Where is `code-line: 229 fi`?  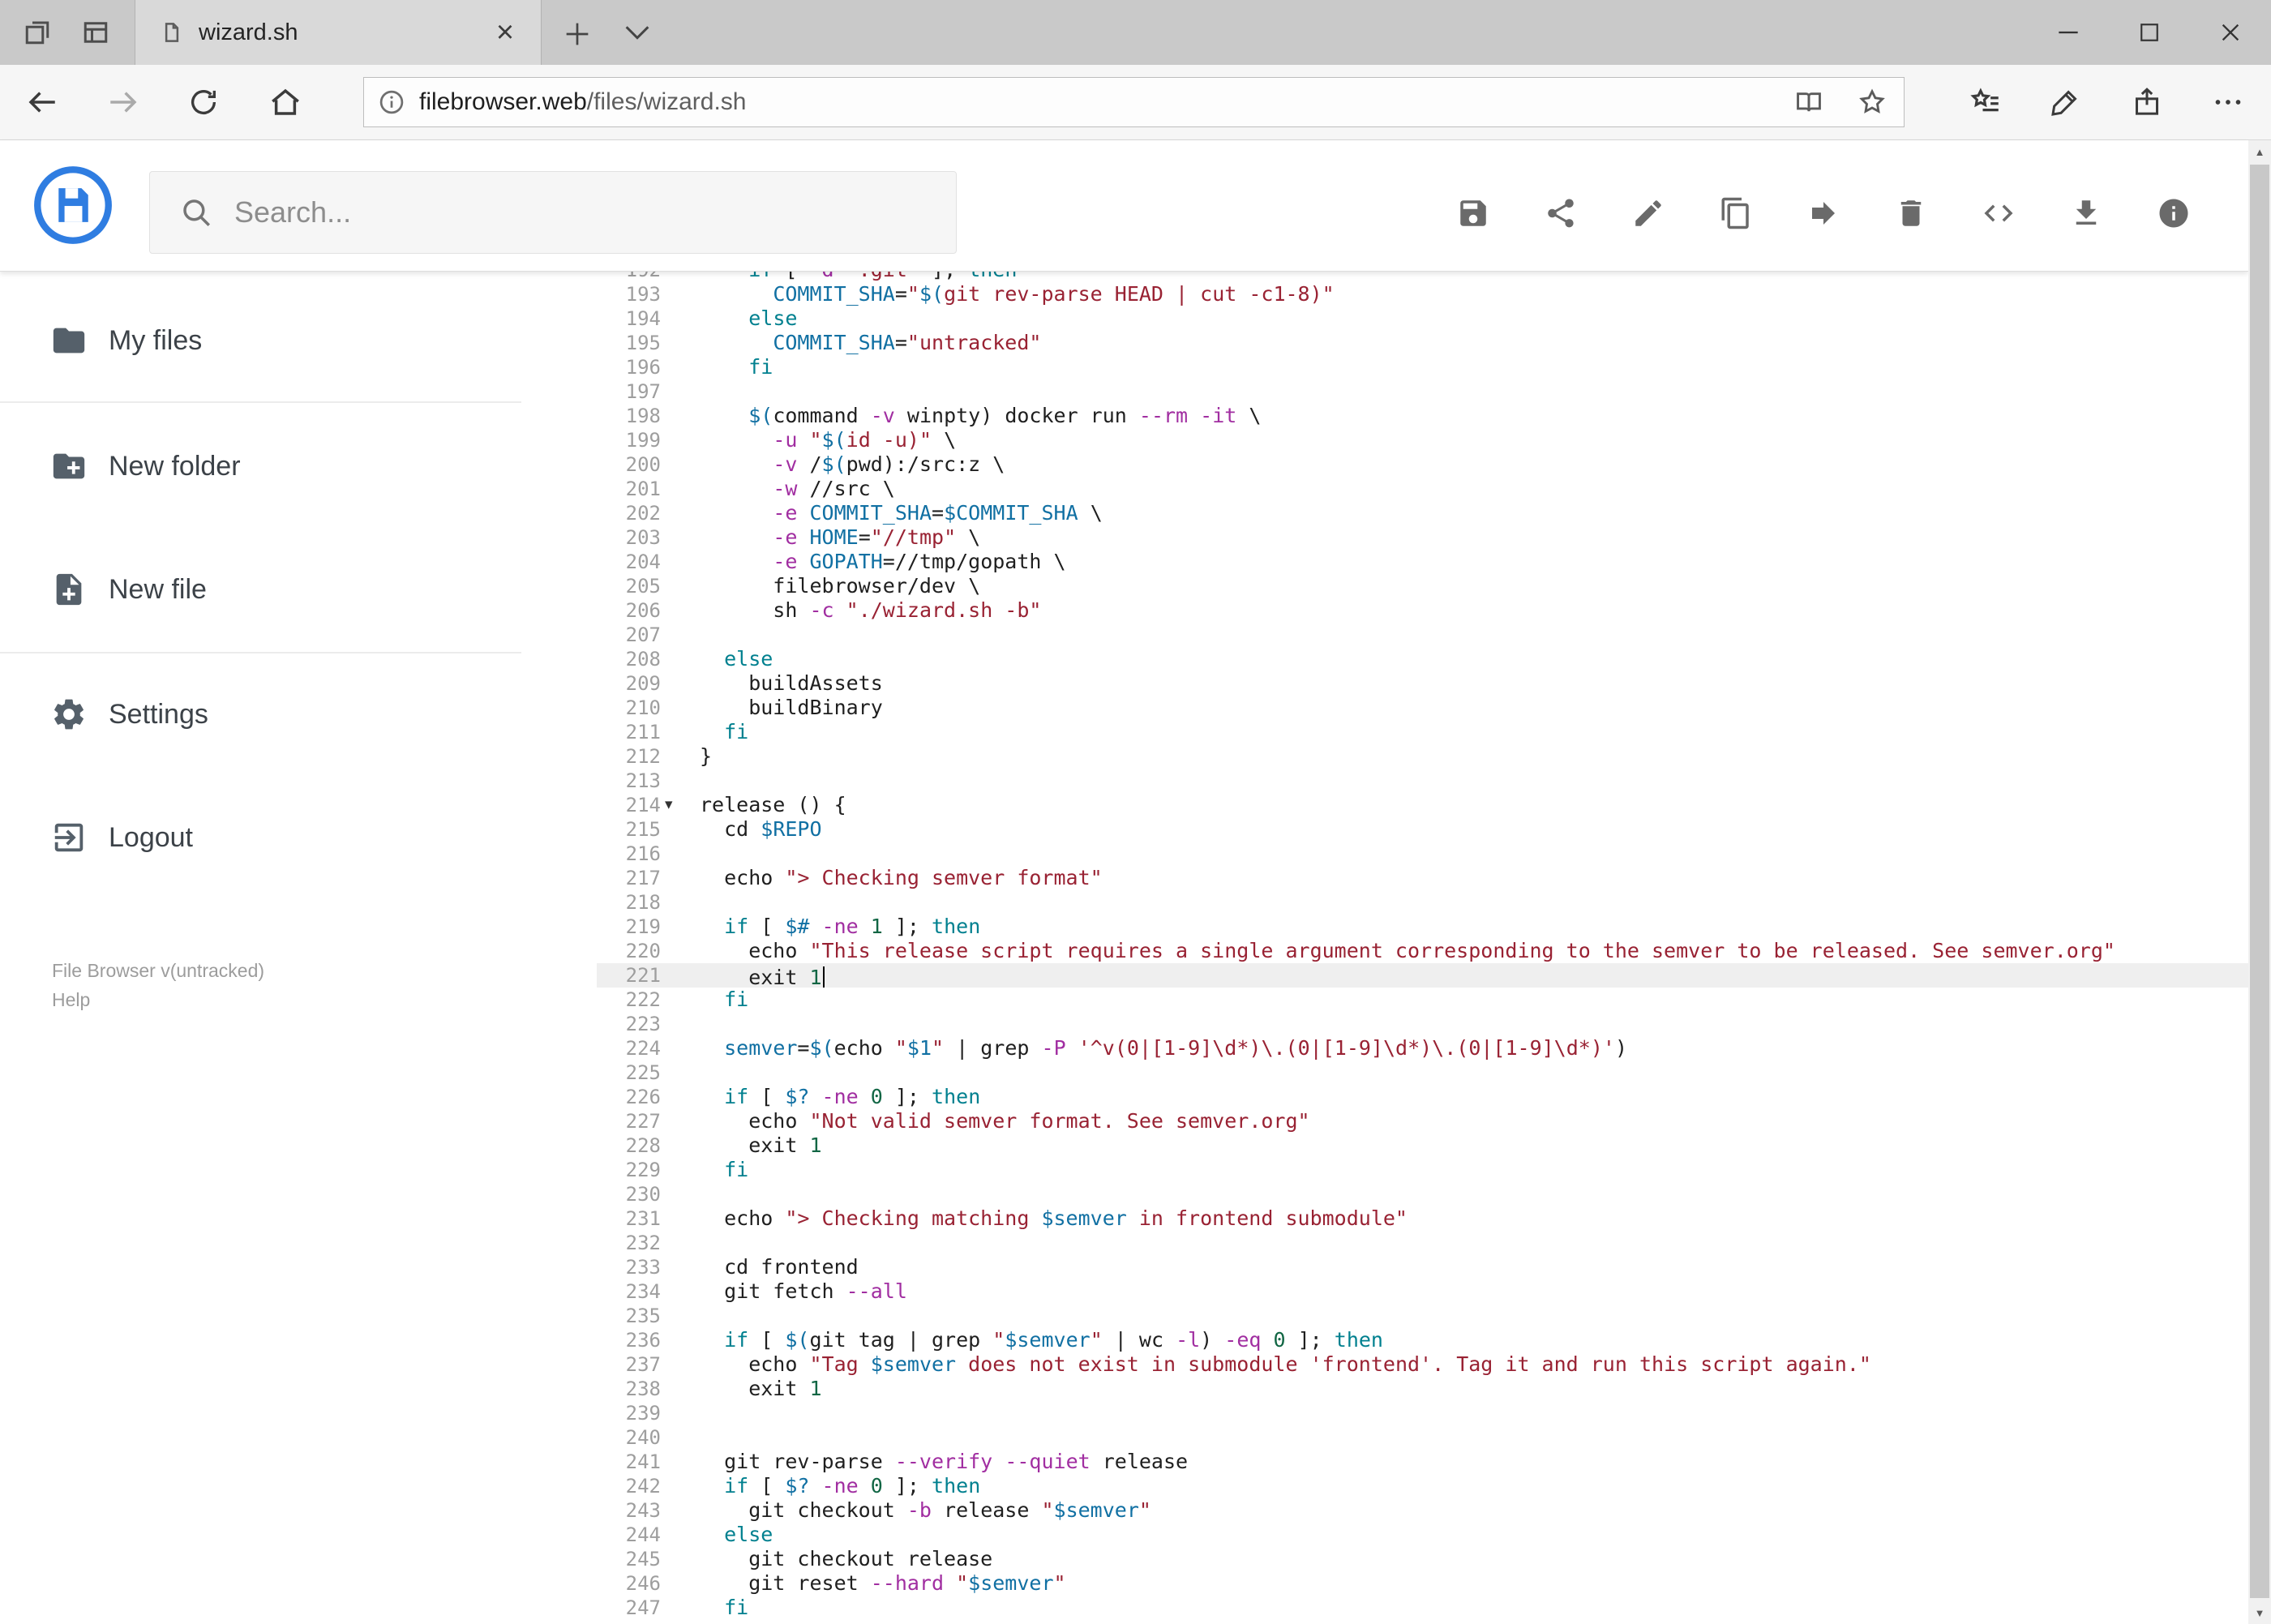 code-line: 229 fi is located at coordinates (1422, 1170).